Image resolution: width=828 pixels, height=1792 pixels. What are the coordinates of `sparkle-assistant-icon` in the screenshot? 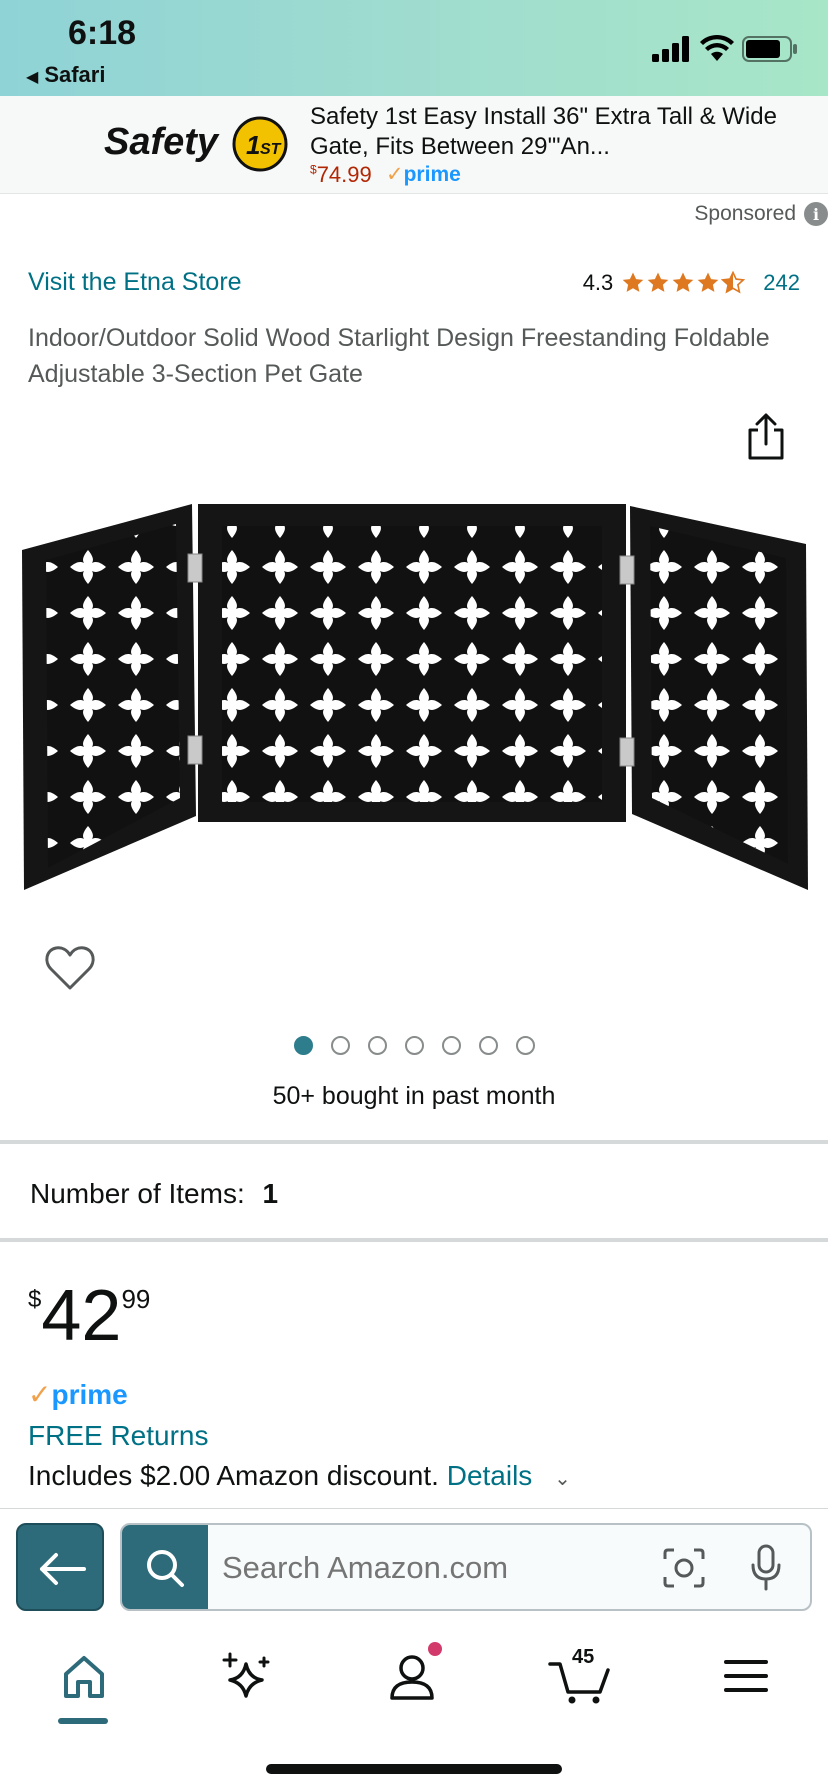 It's located at (248, 1676).